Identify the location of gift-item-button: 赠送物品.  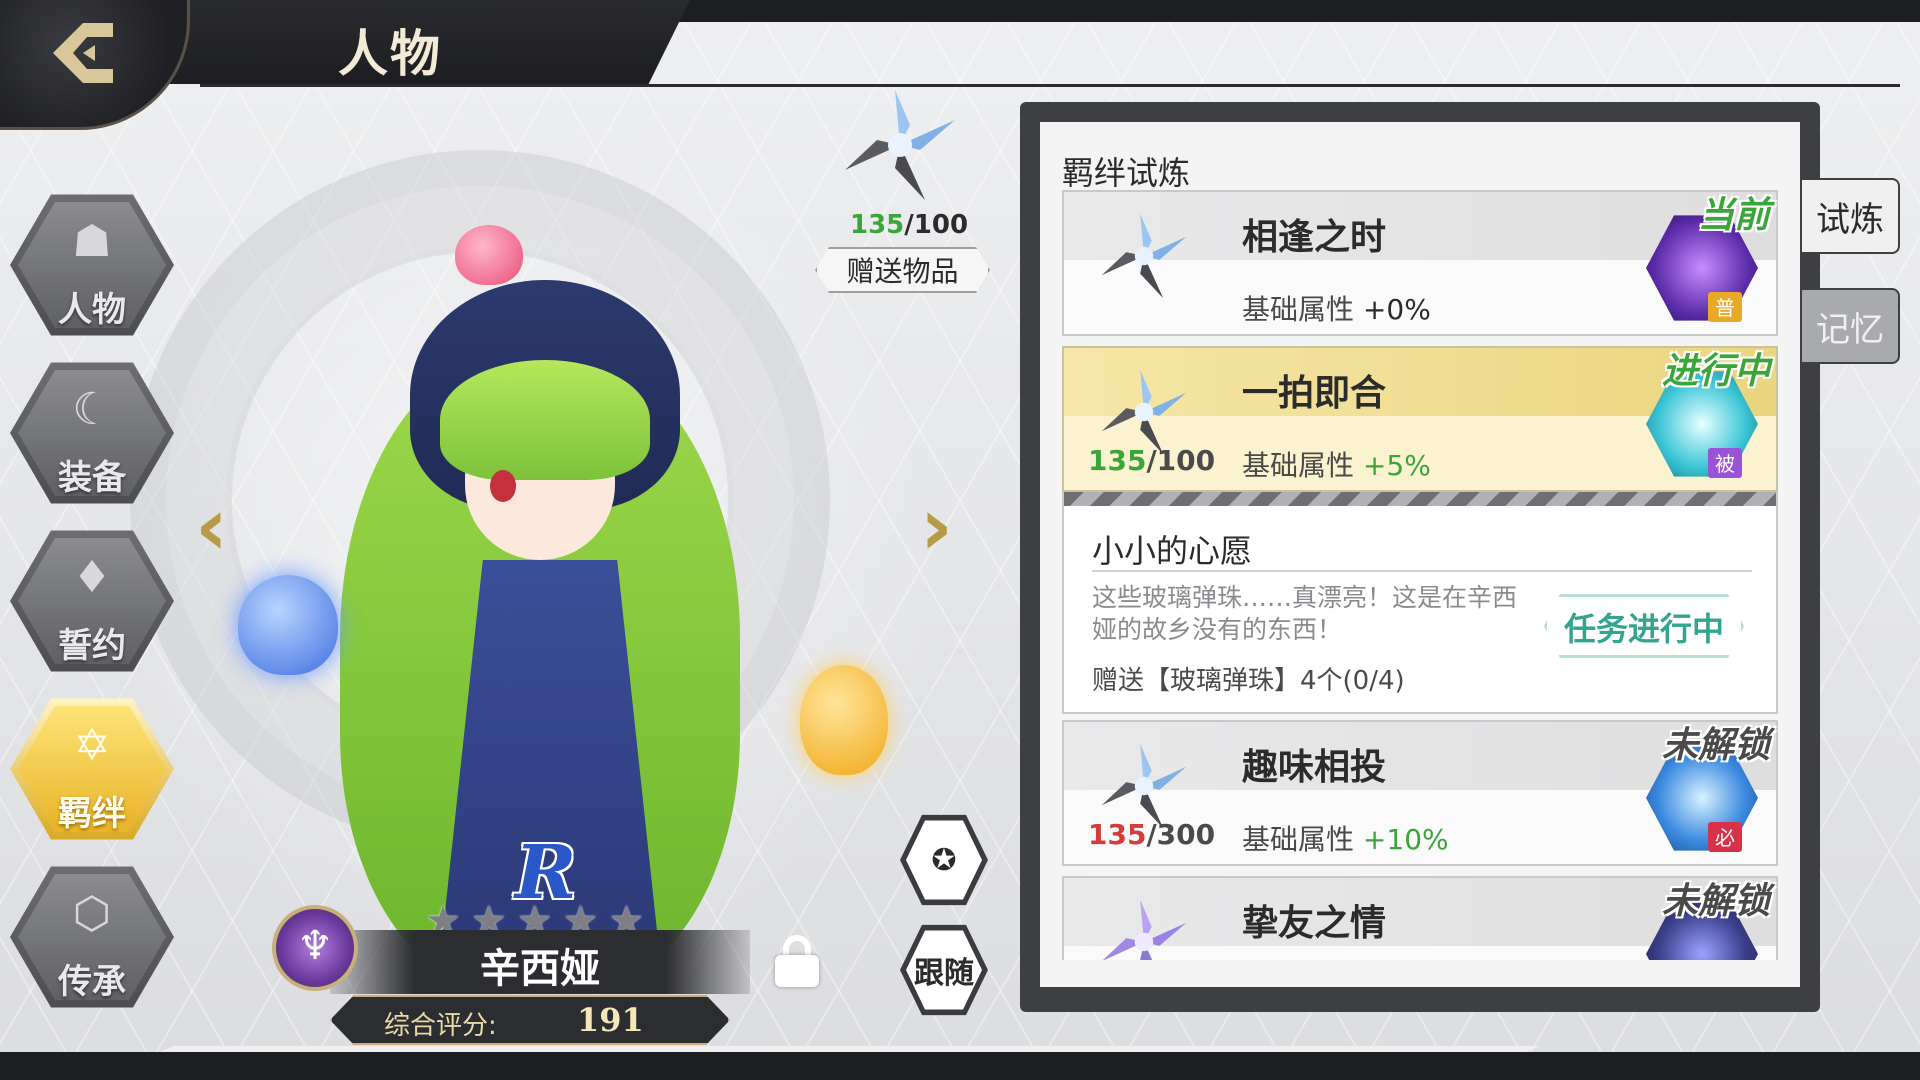
(902, 270).